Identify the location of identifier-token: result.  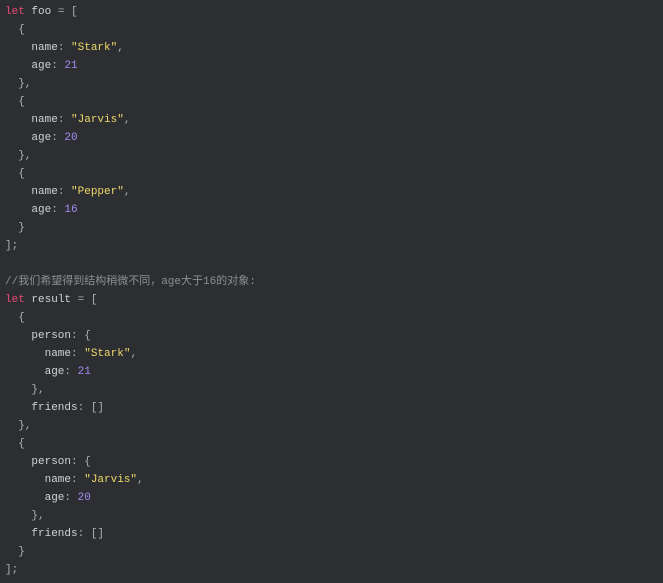
(51, 300).